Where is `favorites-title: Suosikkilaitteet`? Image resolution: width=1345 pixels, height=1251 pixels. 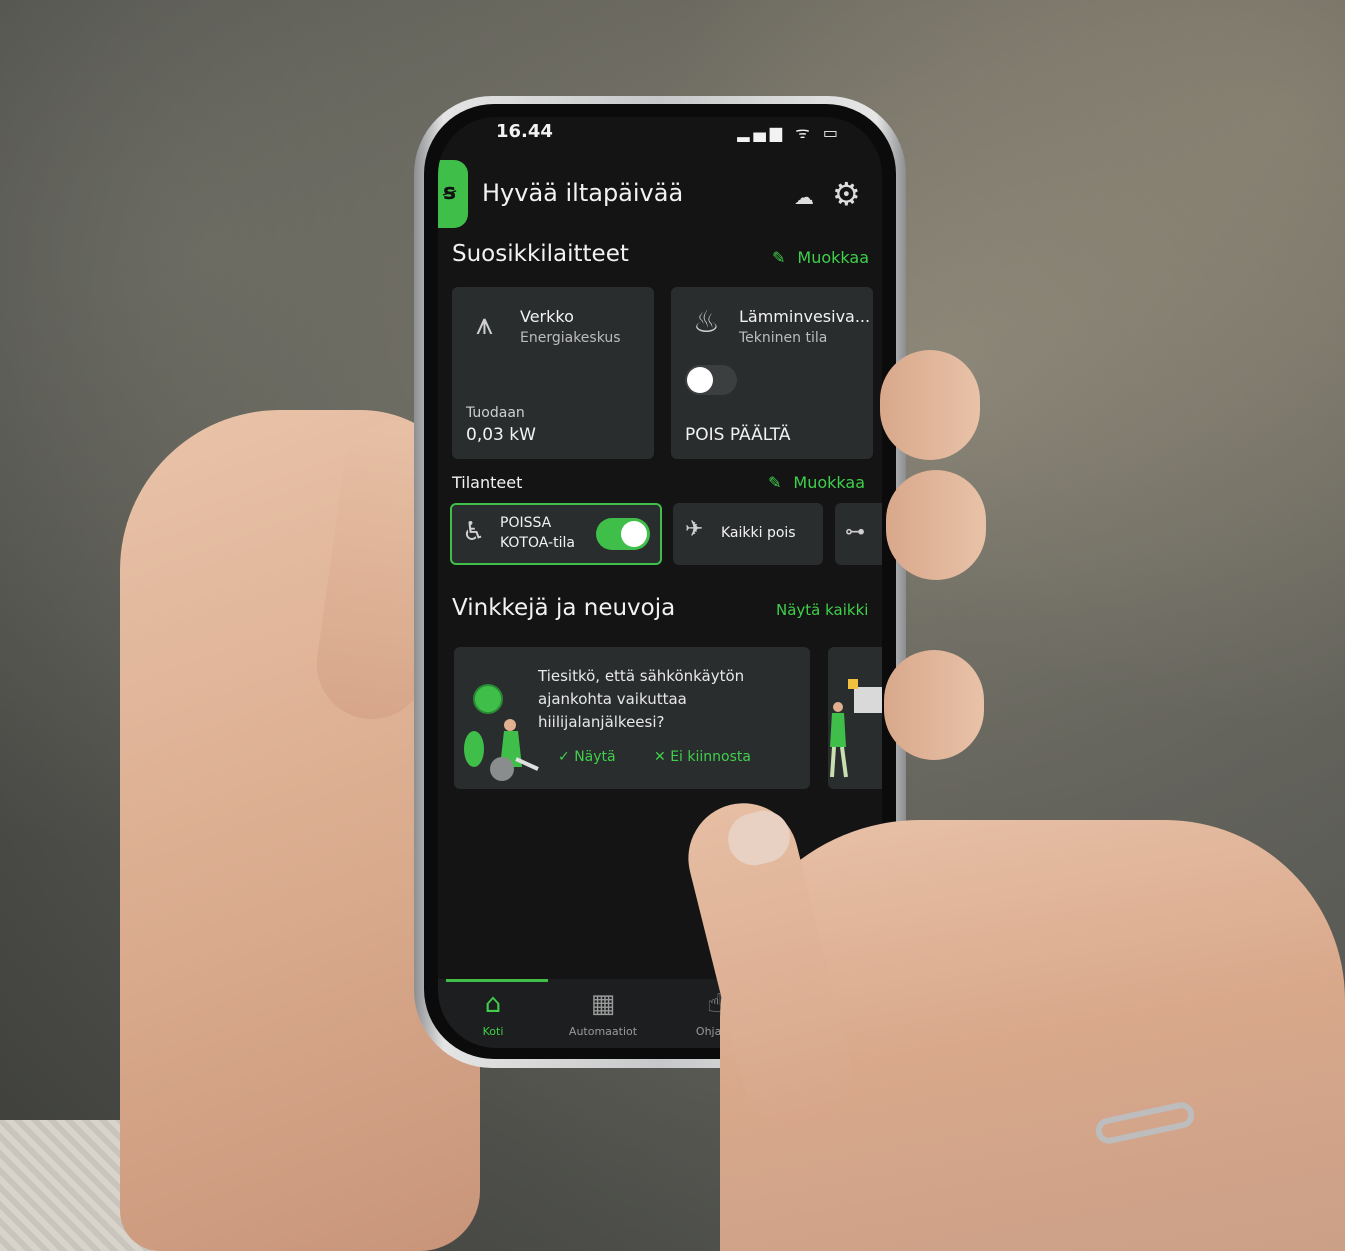
favorites-title: Suosikkilaitteet is located at coordinates (540, 254).